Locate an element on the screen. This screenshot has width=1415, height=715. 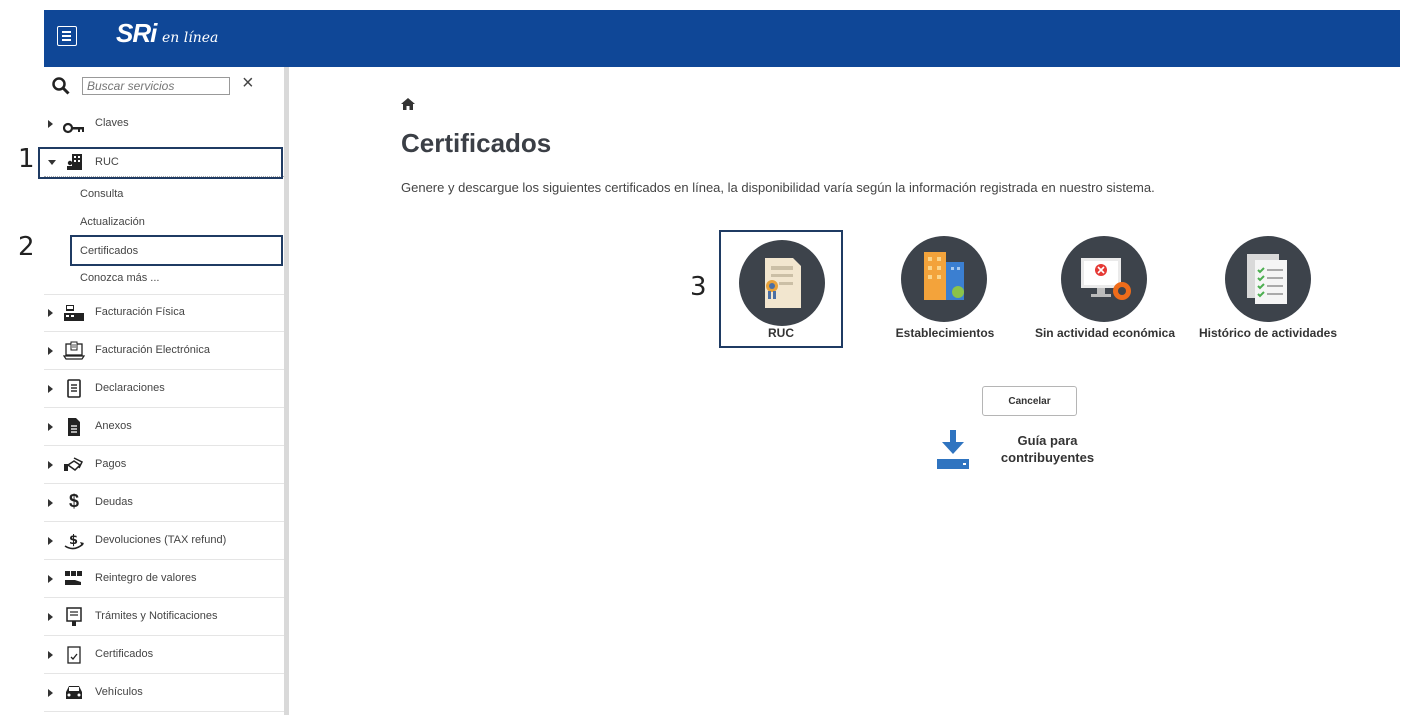
buildings-icon is located at coordinates (944, 279).